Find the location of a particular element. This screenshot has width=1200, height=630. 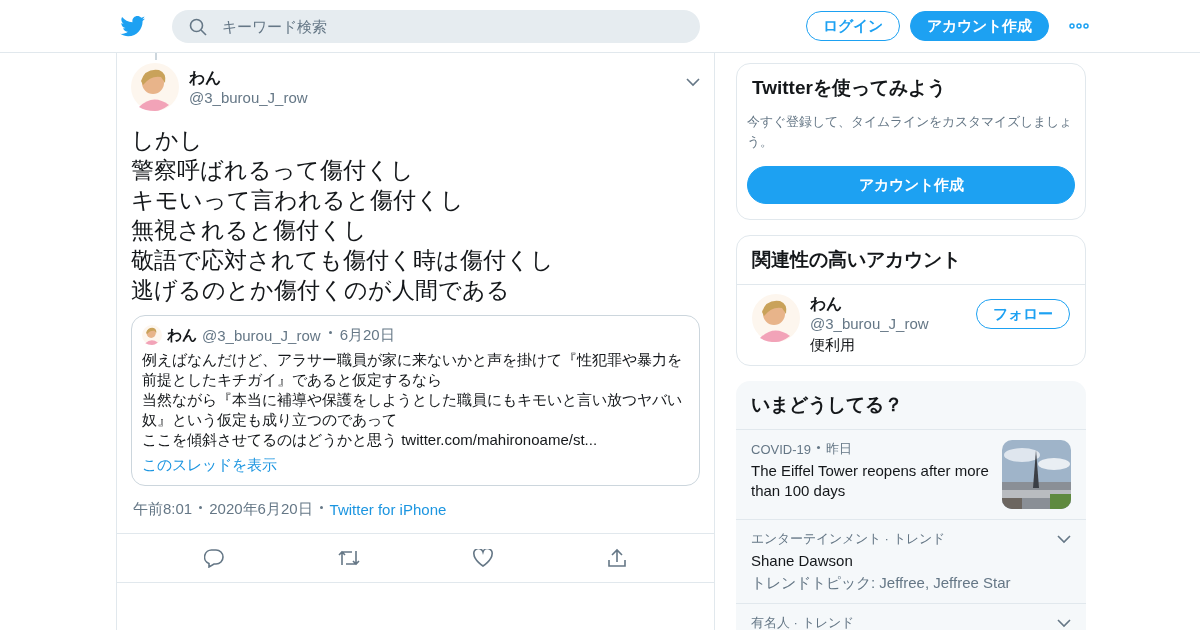

trend-item: 有名人 · トレンド is located at coordinates (911, 616).